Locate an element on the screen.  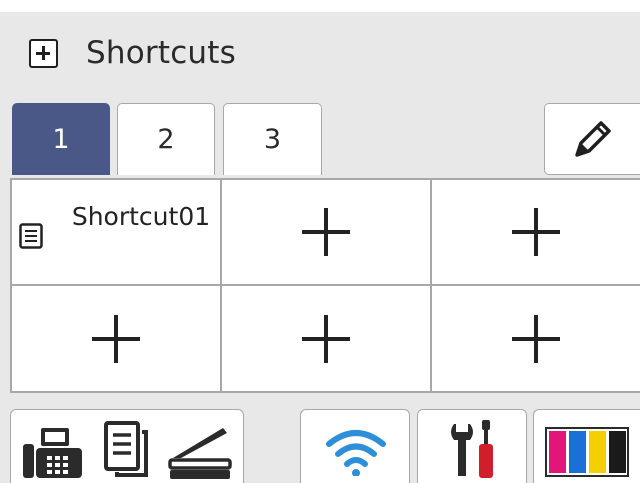
tab-3: 3 is located at coordinates (272, 139).